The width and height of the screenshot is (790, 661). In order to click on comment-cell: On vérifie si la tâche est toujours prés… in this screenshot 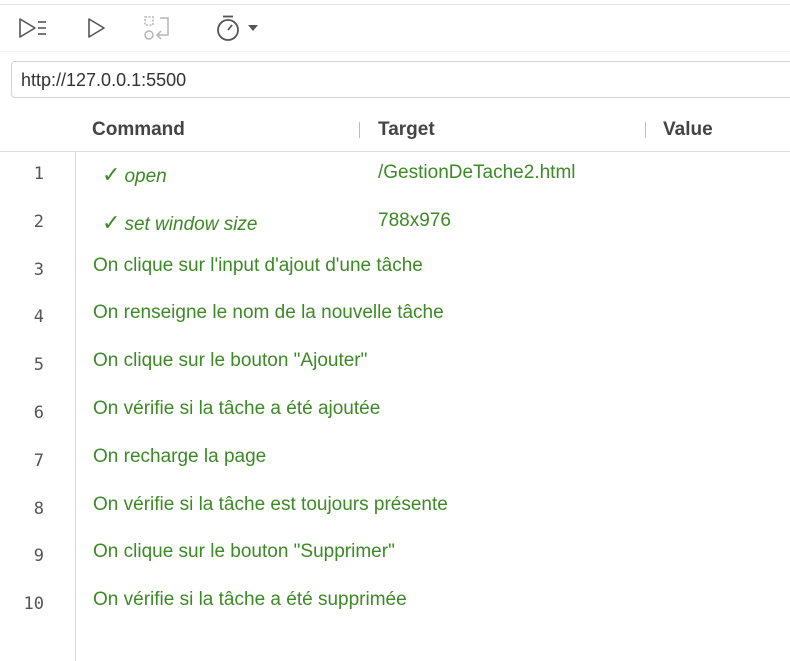, I will do `click(270, 504)`.